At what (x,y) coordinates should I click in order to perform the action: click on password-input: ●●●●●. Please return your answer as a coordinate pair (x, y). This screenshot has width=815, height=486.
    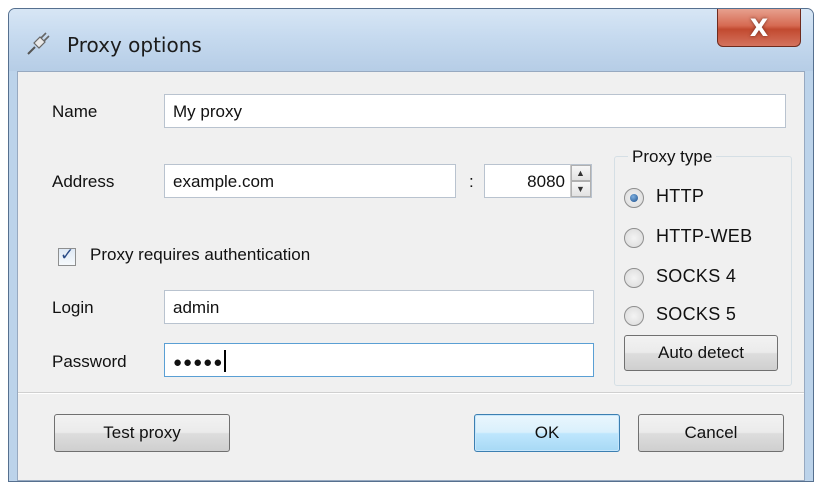
    Looking at the image, I should click on (379, 360).